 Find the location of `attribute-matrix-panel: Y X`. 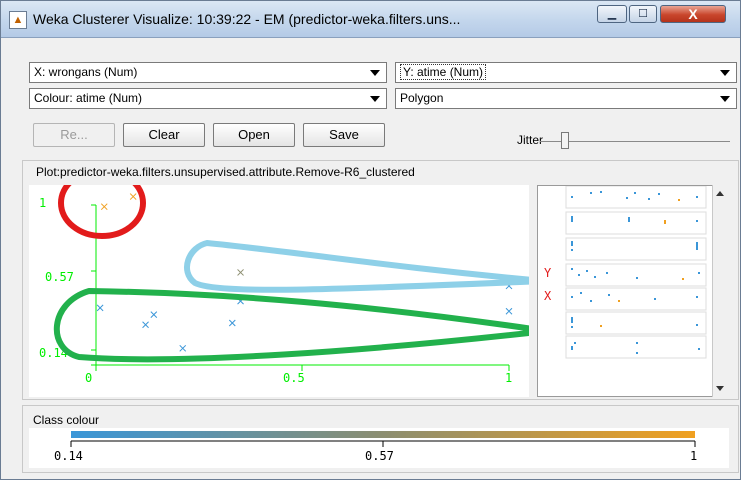

attribute-matrix-panel: Y X is located at coordinates (632, 291).